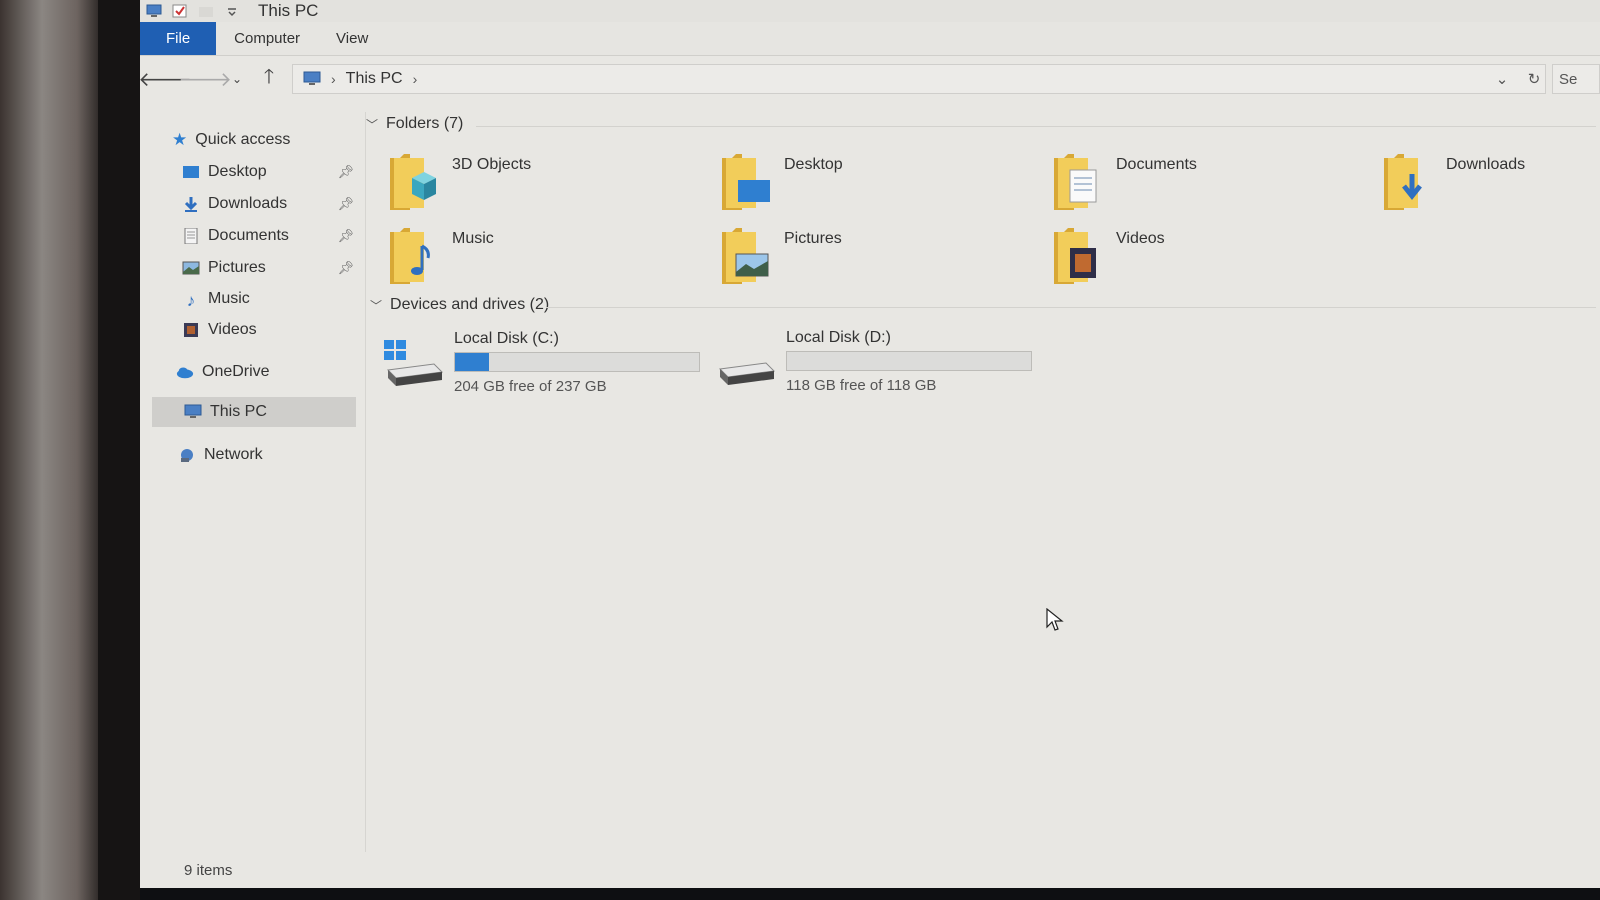 The image size is (1600, 900). I want to click on videos-folder-icon, so click(1075, 256).